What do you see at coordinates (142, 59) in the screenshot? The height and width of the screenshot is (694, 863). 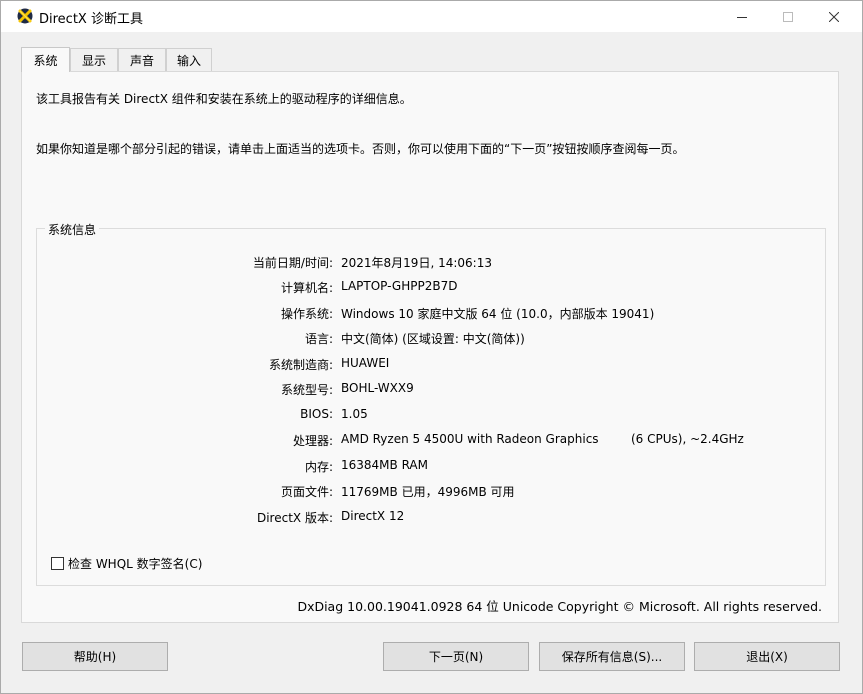 I see `tab-sound: 声音` at bounding box center [142, 59].